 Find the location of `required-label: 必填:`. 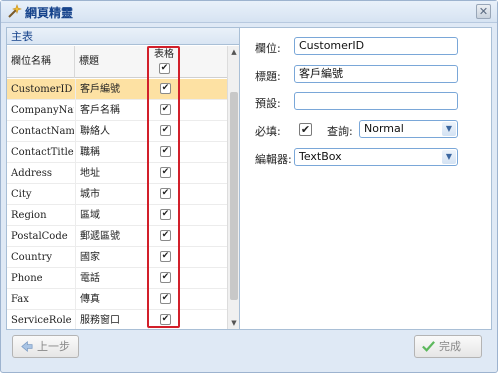

required-label: 必填: is located at coordinates (268, 131).